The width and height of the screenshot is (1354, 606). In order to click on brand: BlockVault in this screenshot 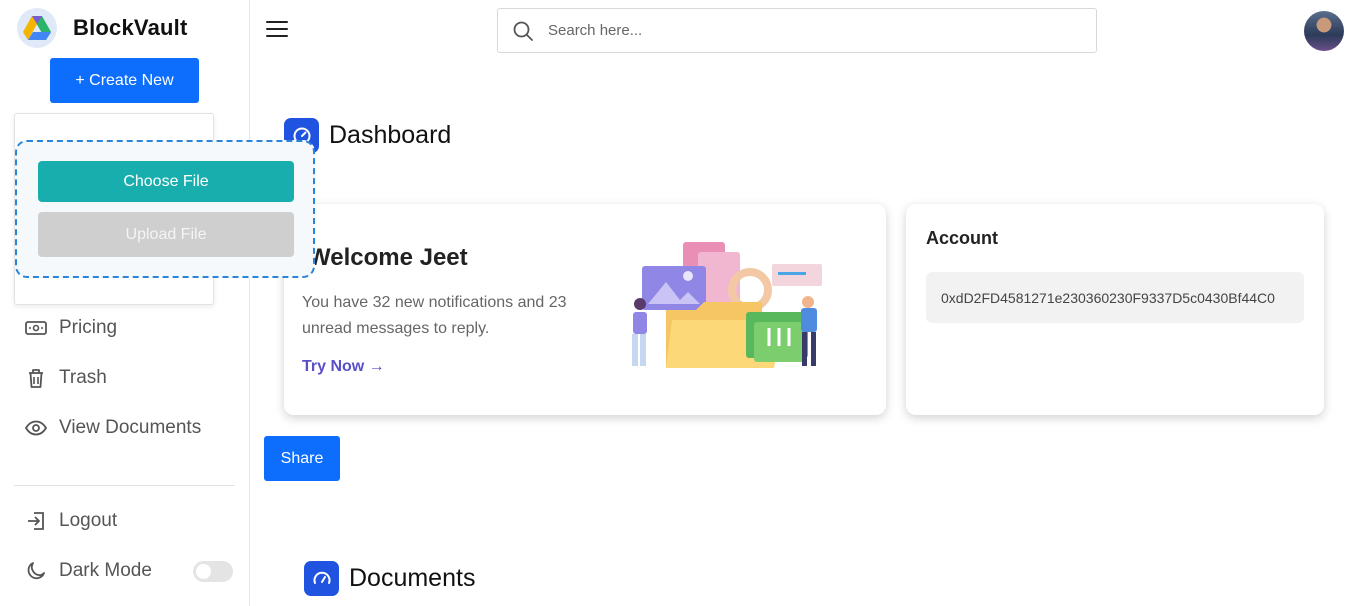, I will do `click(102, 28)`.